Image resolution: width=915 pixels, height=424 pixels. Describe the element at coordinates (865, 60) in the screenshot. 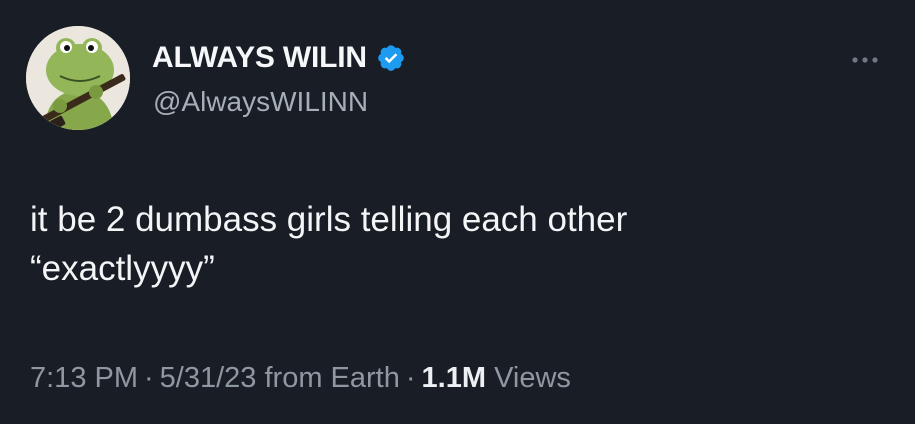

I see `more-dots-icon` at that location.